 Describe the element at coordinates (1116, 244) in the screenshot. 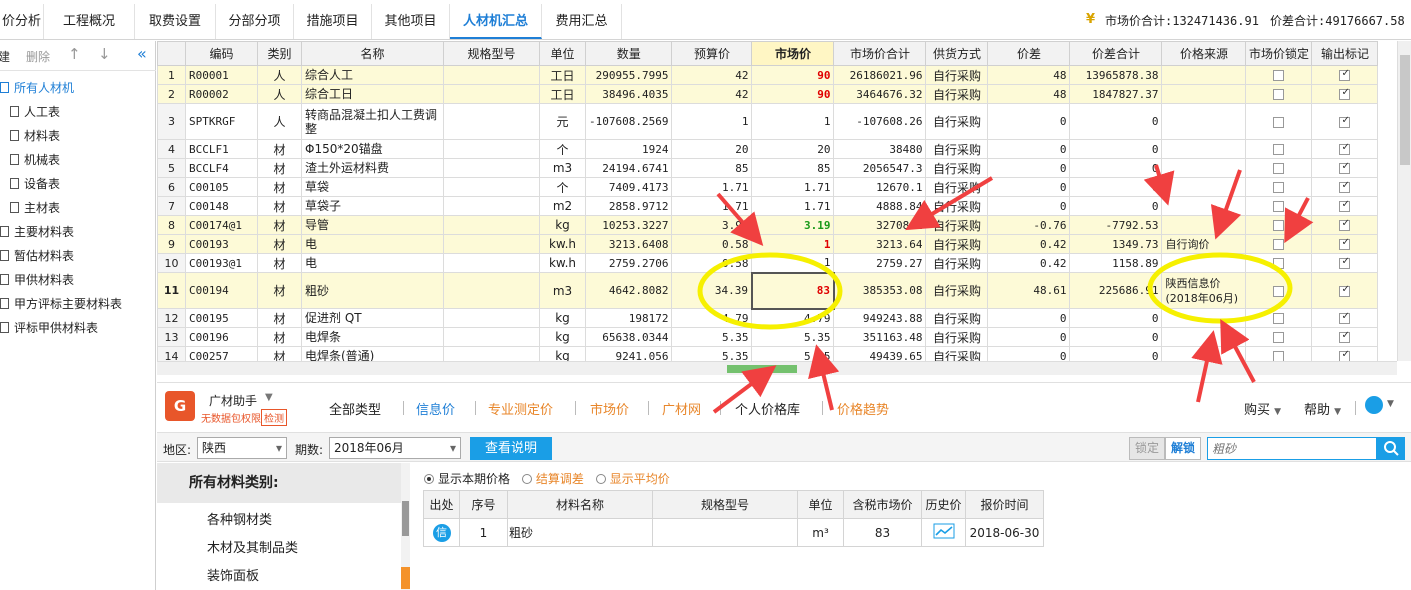

I see `cell-diff-total: 1349.73` at that location.